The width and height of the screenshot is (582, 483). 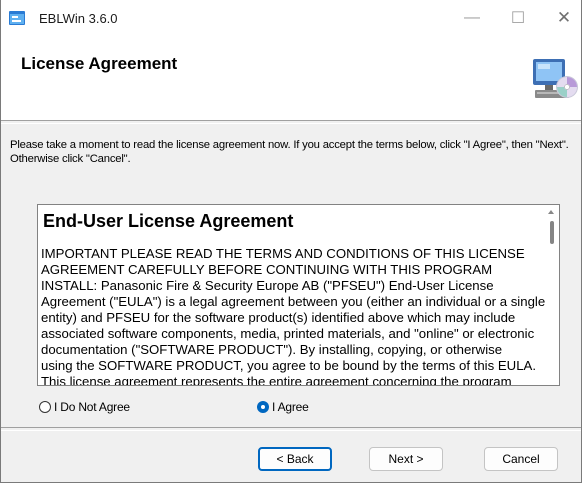 I want to click on do-not-agree-label: I Do Not Agree, so click(x=92, y=407).